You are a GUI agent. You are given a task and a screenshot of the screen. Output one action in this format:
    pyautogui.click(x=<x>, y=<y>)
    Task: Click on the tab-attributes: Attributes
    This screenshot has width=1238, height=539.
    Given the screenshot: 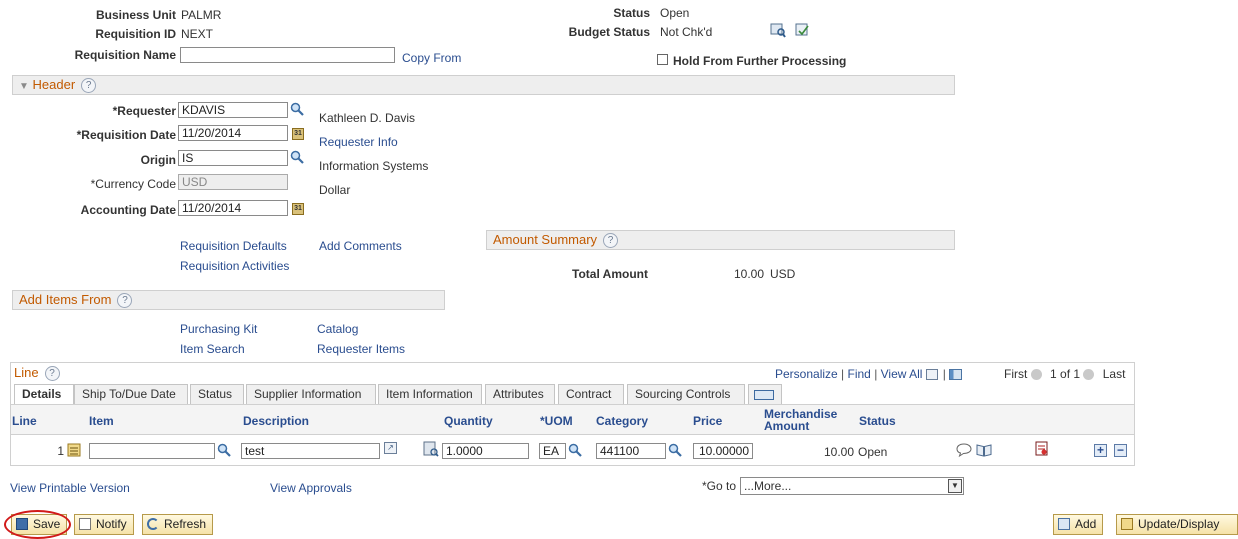 What is the action you would take?
    pyautogui.click(x=520, y=394)
    